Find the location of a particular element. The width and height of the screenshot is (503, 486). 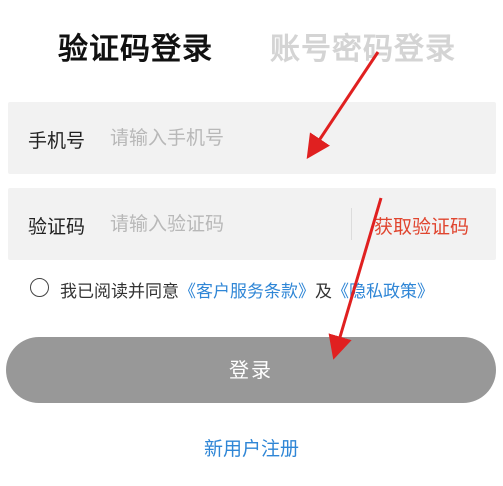

agreement-conjunction: 及 is located at coordinates (323, 292).